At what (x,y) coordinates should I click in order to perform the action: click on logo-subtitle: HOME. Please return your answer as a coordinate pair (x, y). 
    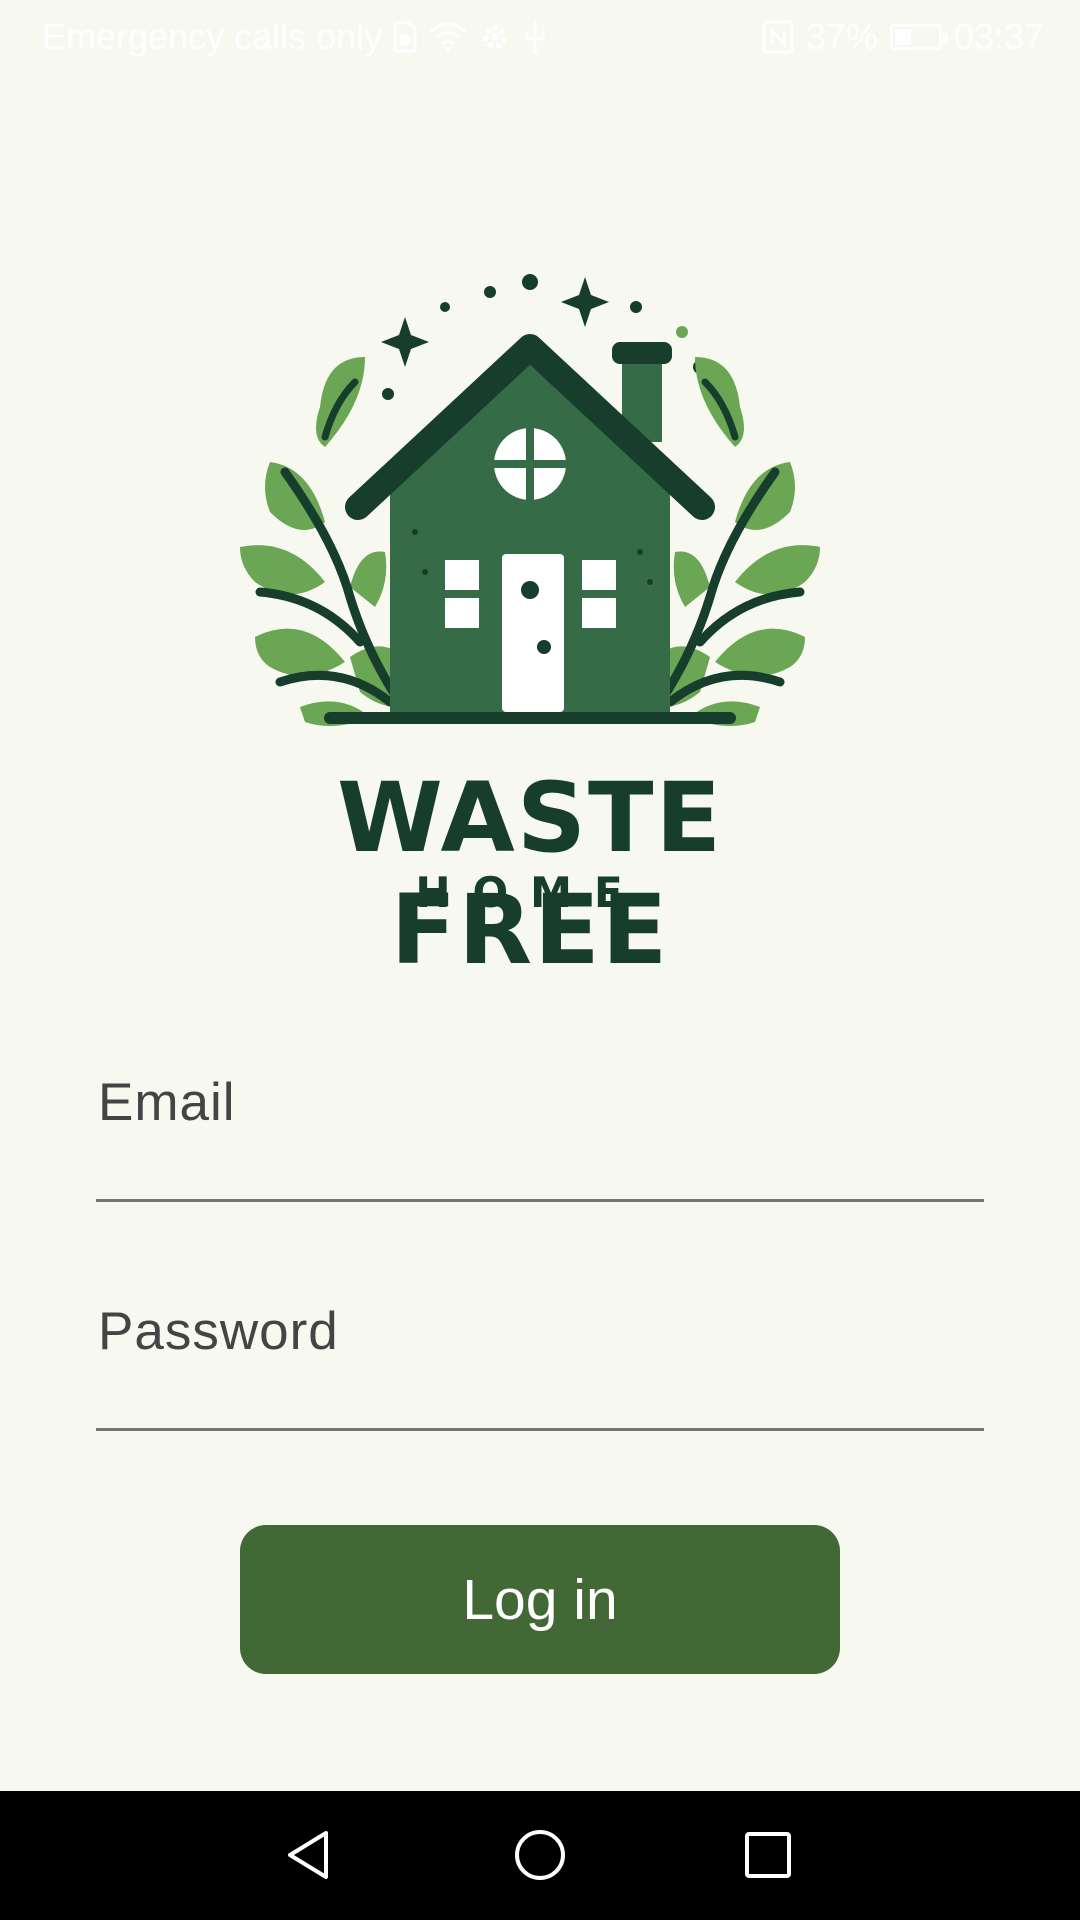
    Looking at the image, I should click on (530, 892).